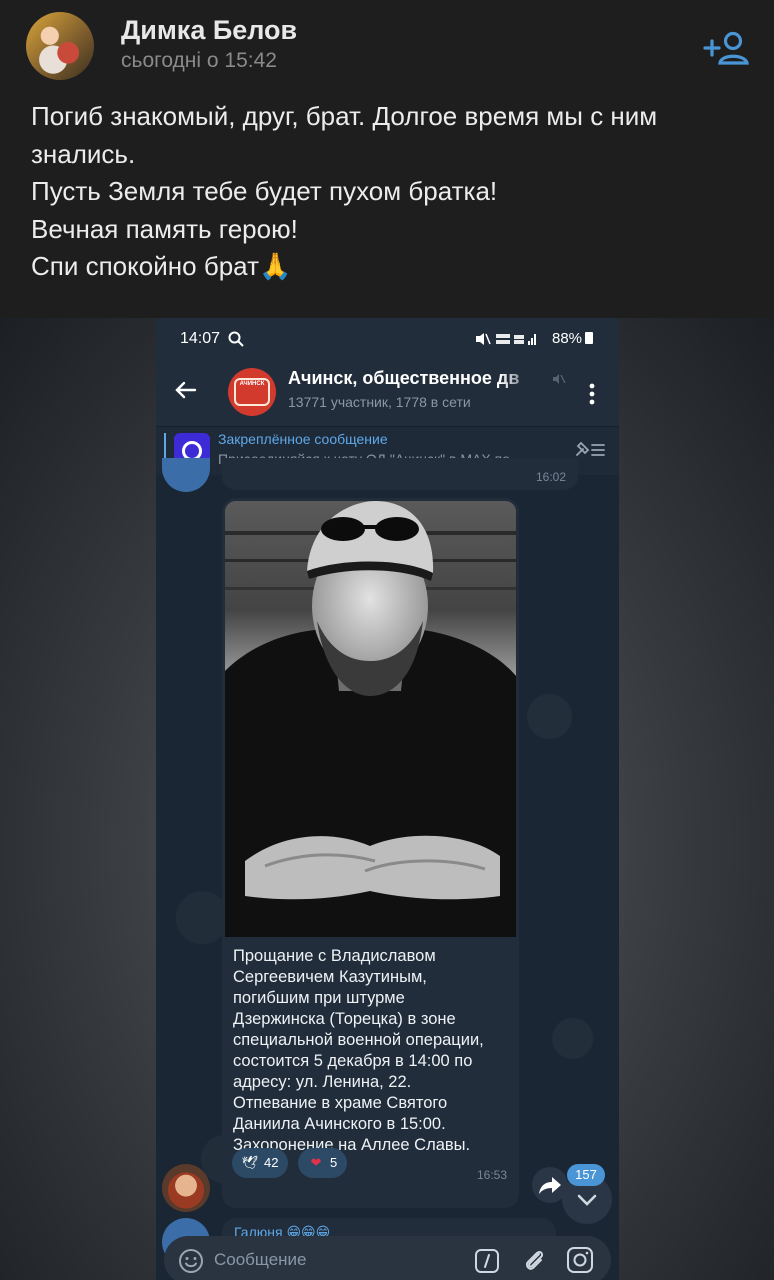 The height and width of the screenshot is (1280, 774). What do you see at coordinates (567, 338) in the screenshot?
I see `battery-text: 88%` at bounding box center [567, 338].